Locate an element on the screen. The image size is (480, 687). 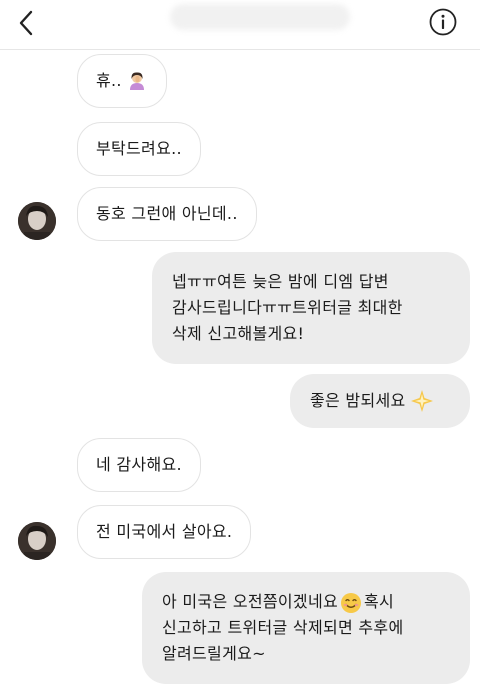
incoming-message: 부탁드려요.. is located at coordinates (139, 149).